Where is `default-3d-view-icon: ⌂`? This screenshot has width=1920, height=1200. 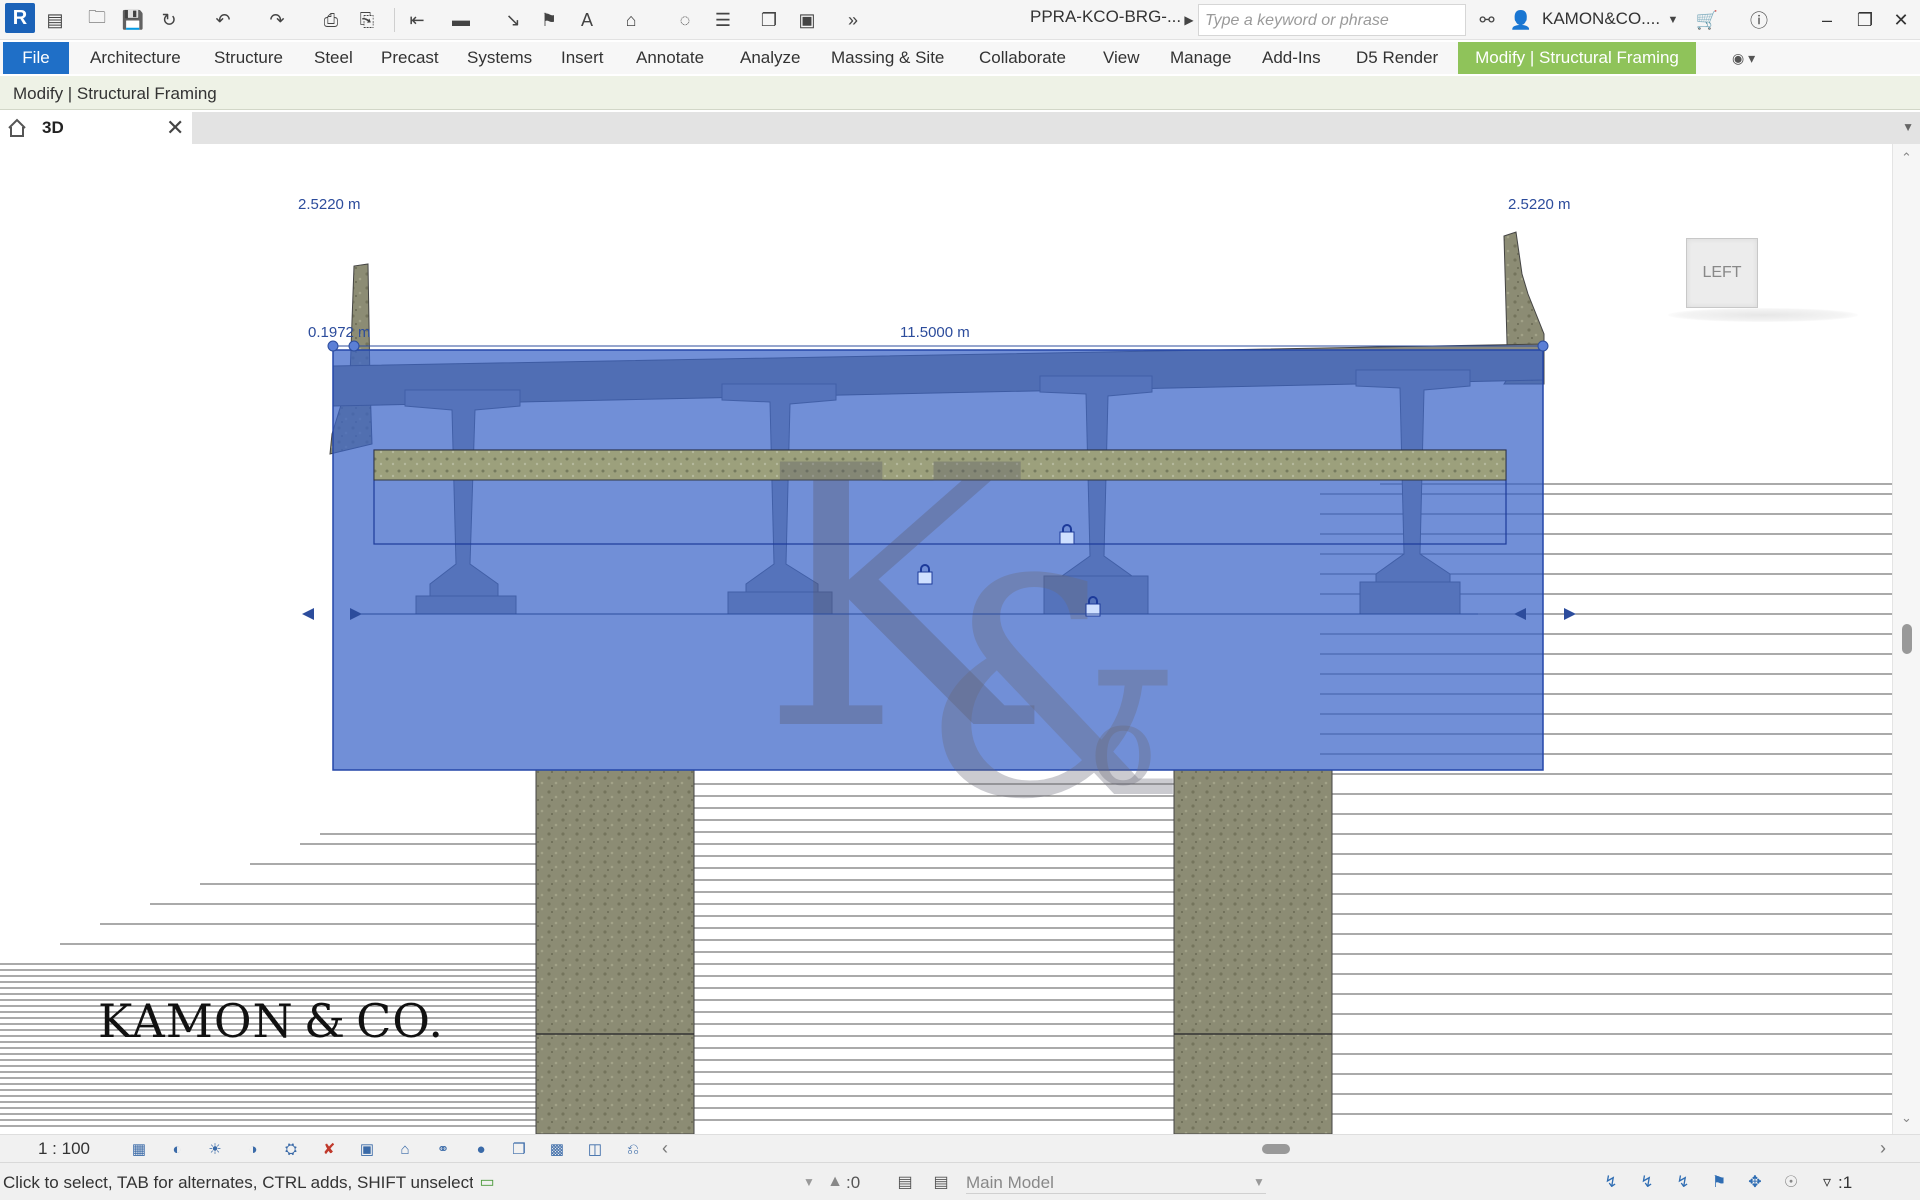
default-3d-view-icon: ⌂ is located at coordinates (631, 20).